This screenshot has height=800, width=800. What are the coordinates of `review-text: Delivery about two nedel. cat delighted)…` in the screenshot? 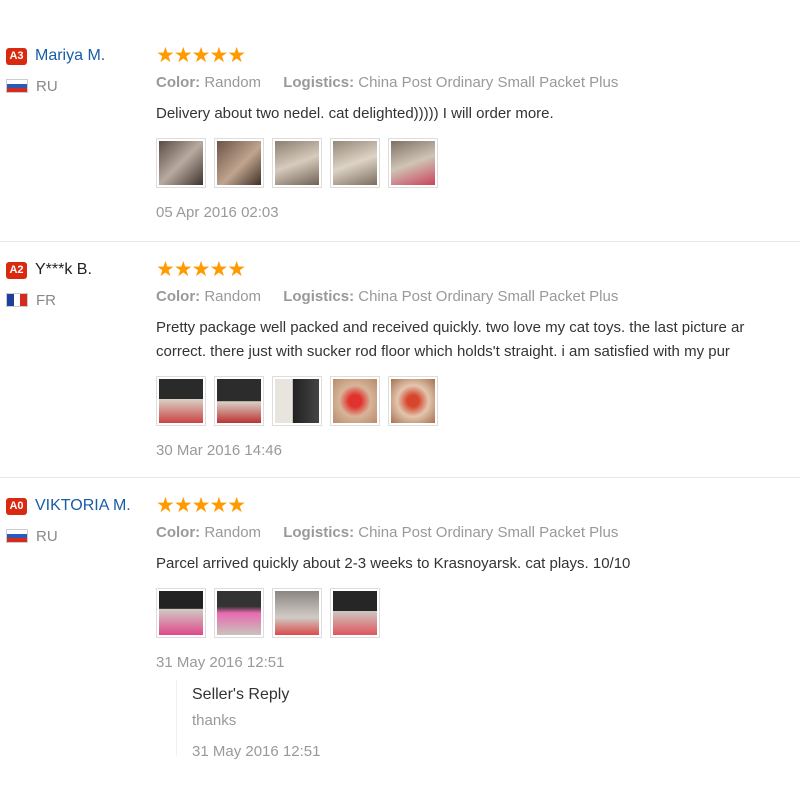 It's located at (355, 113).